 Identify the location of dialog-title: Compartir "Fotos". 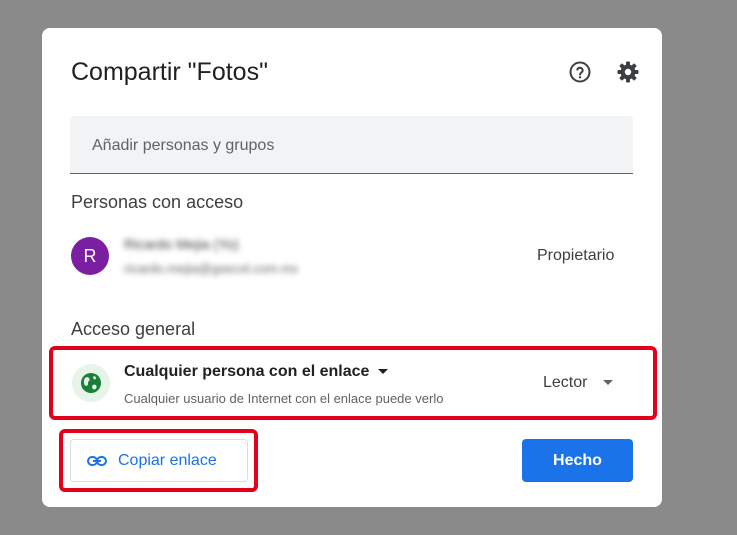
(169, 72).